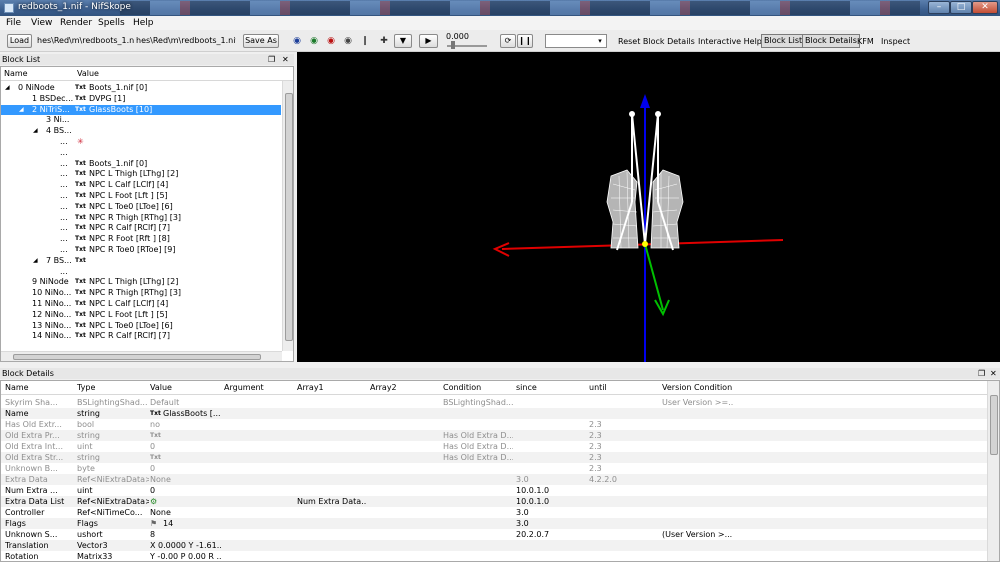 This screenshot has width=1000, height=562. Describe the element at coordinates (141, 261) in the screenshot. I see `tree-row: ◢ 7 BS... Txt` at that location.